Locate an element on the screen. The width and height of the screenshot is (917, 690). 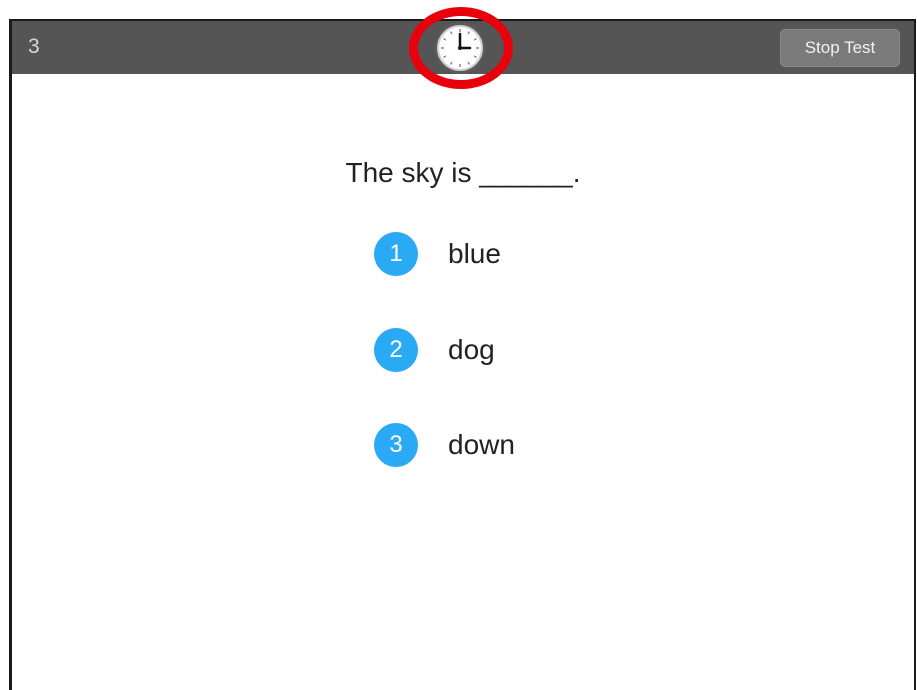
choice-label: down is located at coordinates (481, 444).